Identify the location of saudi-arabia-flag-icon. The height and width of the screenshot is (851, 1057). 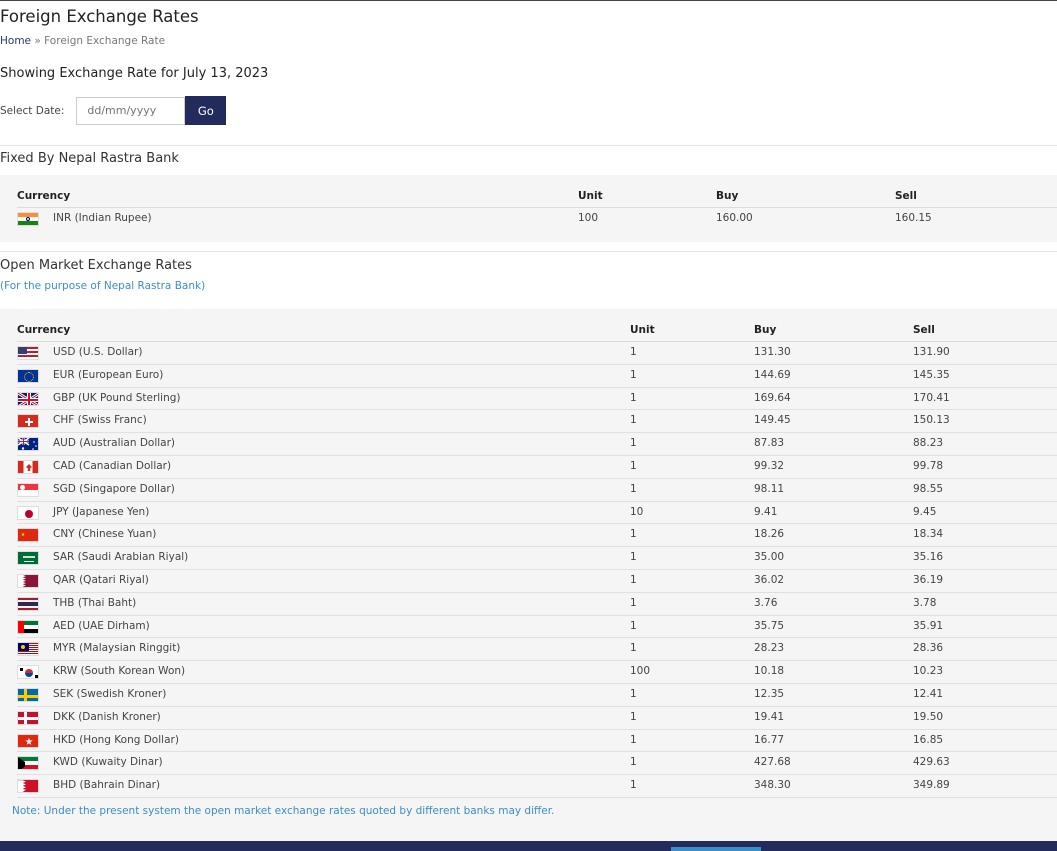
(28, 558).